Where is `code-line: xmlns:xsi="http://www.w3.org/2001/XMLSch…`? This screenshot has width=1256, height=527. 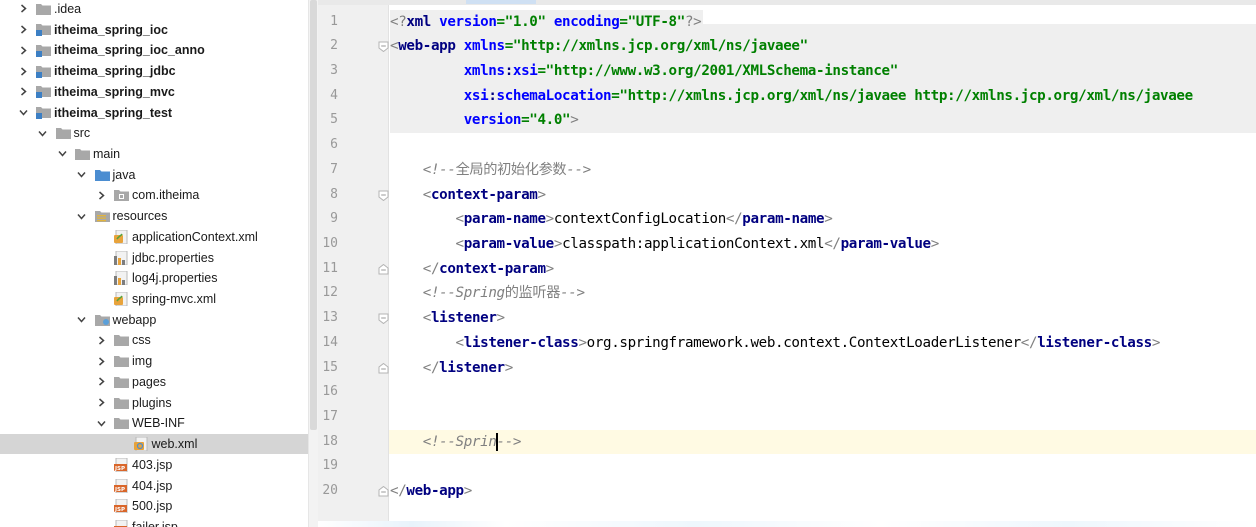 code-line: xmlns:xsi="http://www.w3.org/2001/XMLSch… is located at coordinates (645, 71).